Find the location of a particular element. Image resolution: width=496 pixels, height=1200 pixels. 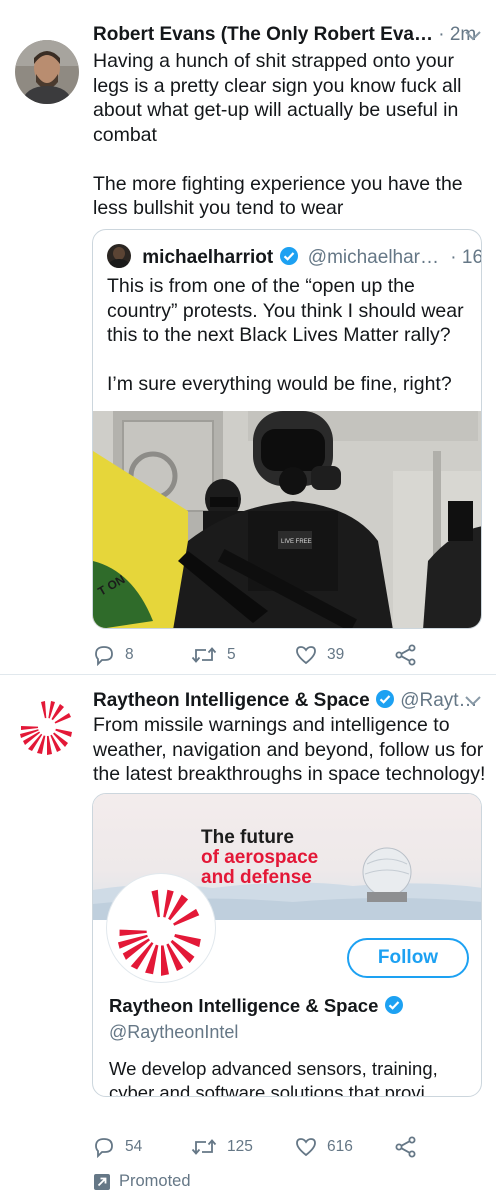

follow-button: Follow is located at coordinates (408, 958).